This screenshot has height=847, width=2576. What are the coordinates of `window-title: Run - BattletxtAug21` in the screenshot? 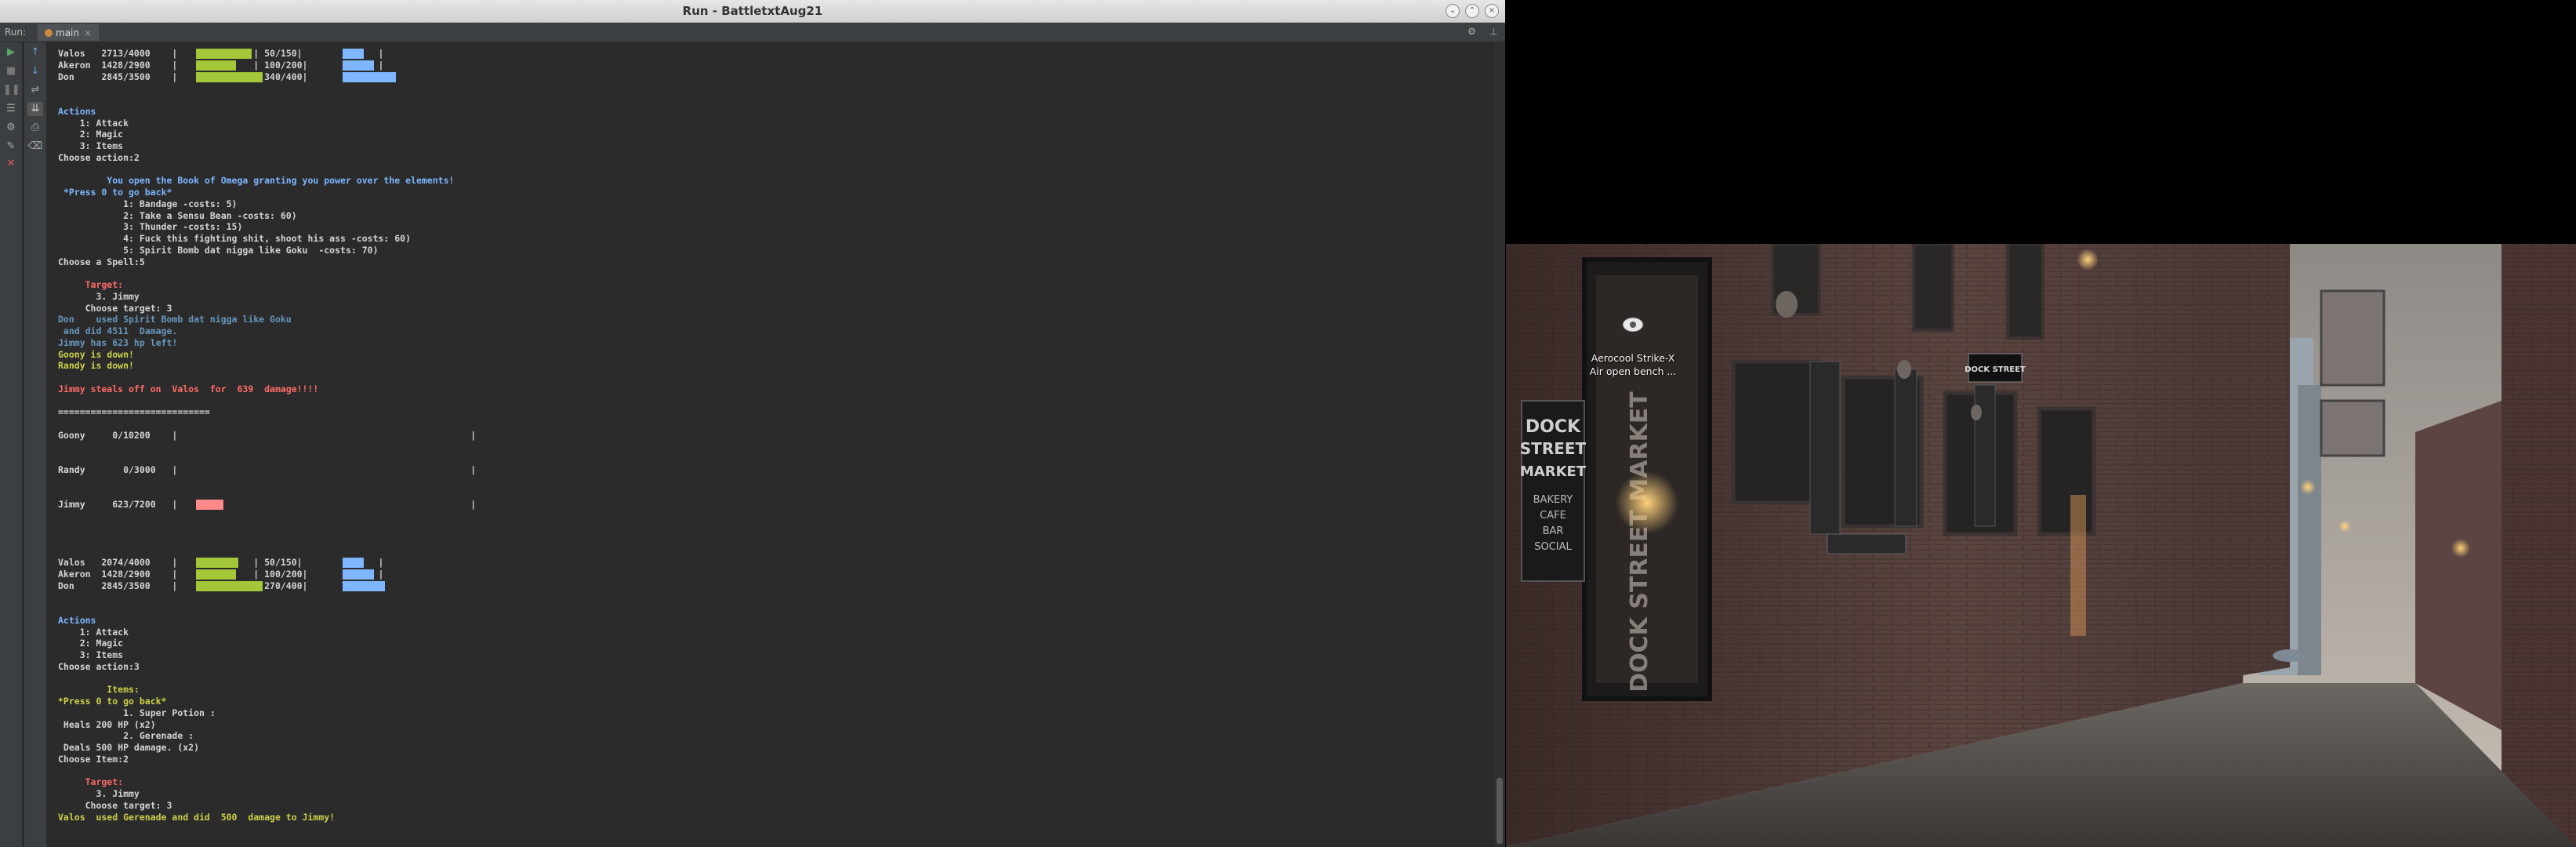 It's located at (753, 11).